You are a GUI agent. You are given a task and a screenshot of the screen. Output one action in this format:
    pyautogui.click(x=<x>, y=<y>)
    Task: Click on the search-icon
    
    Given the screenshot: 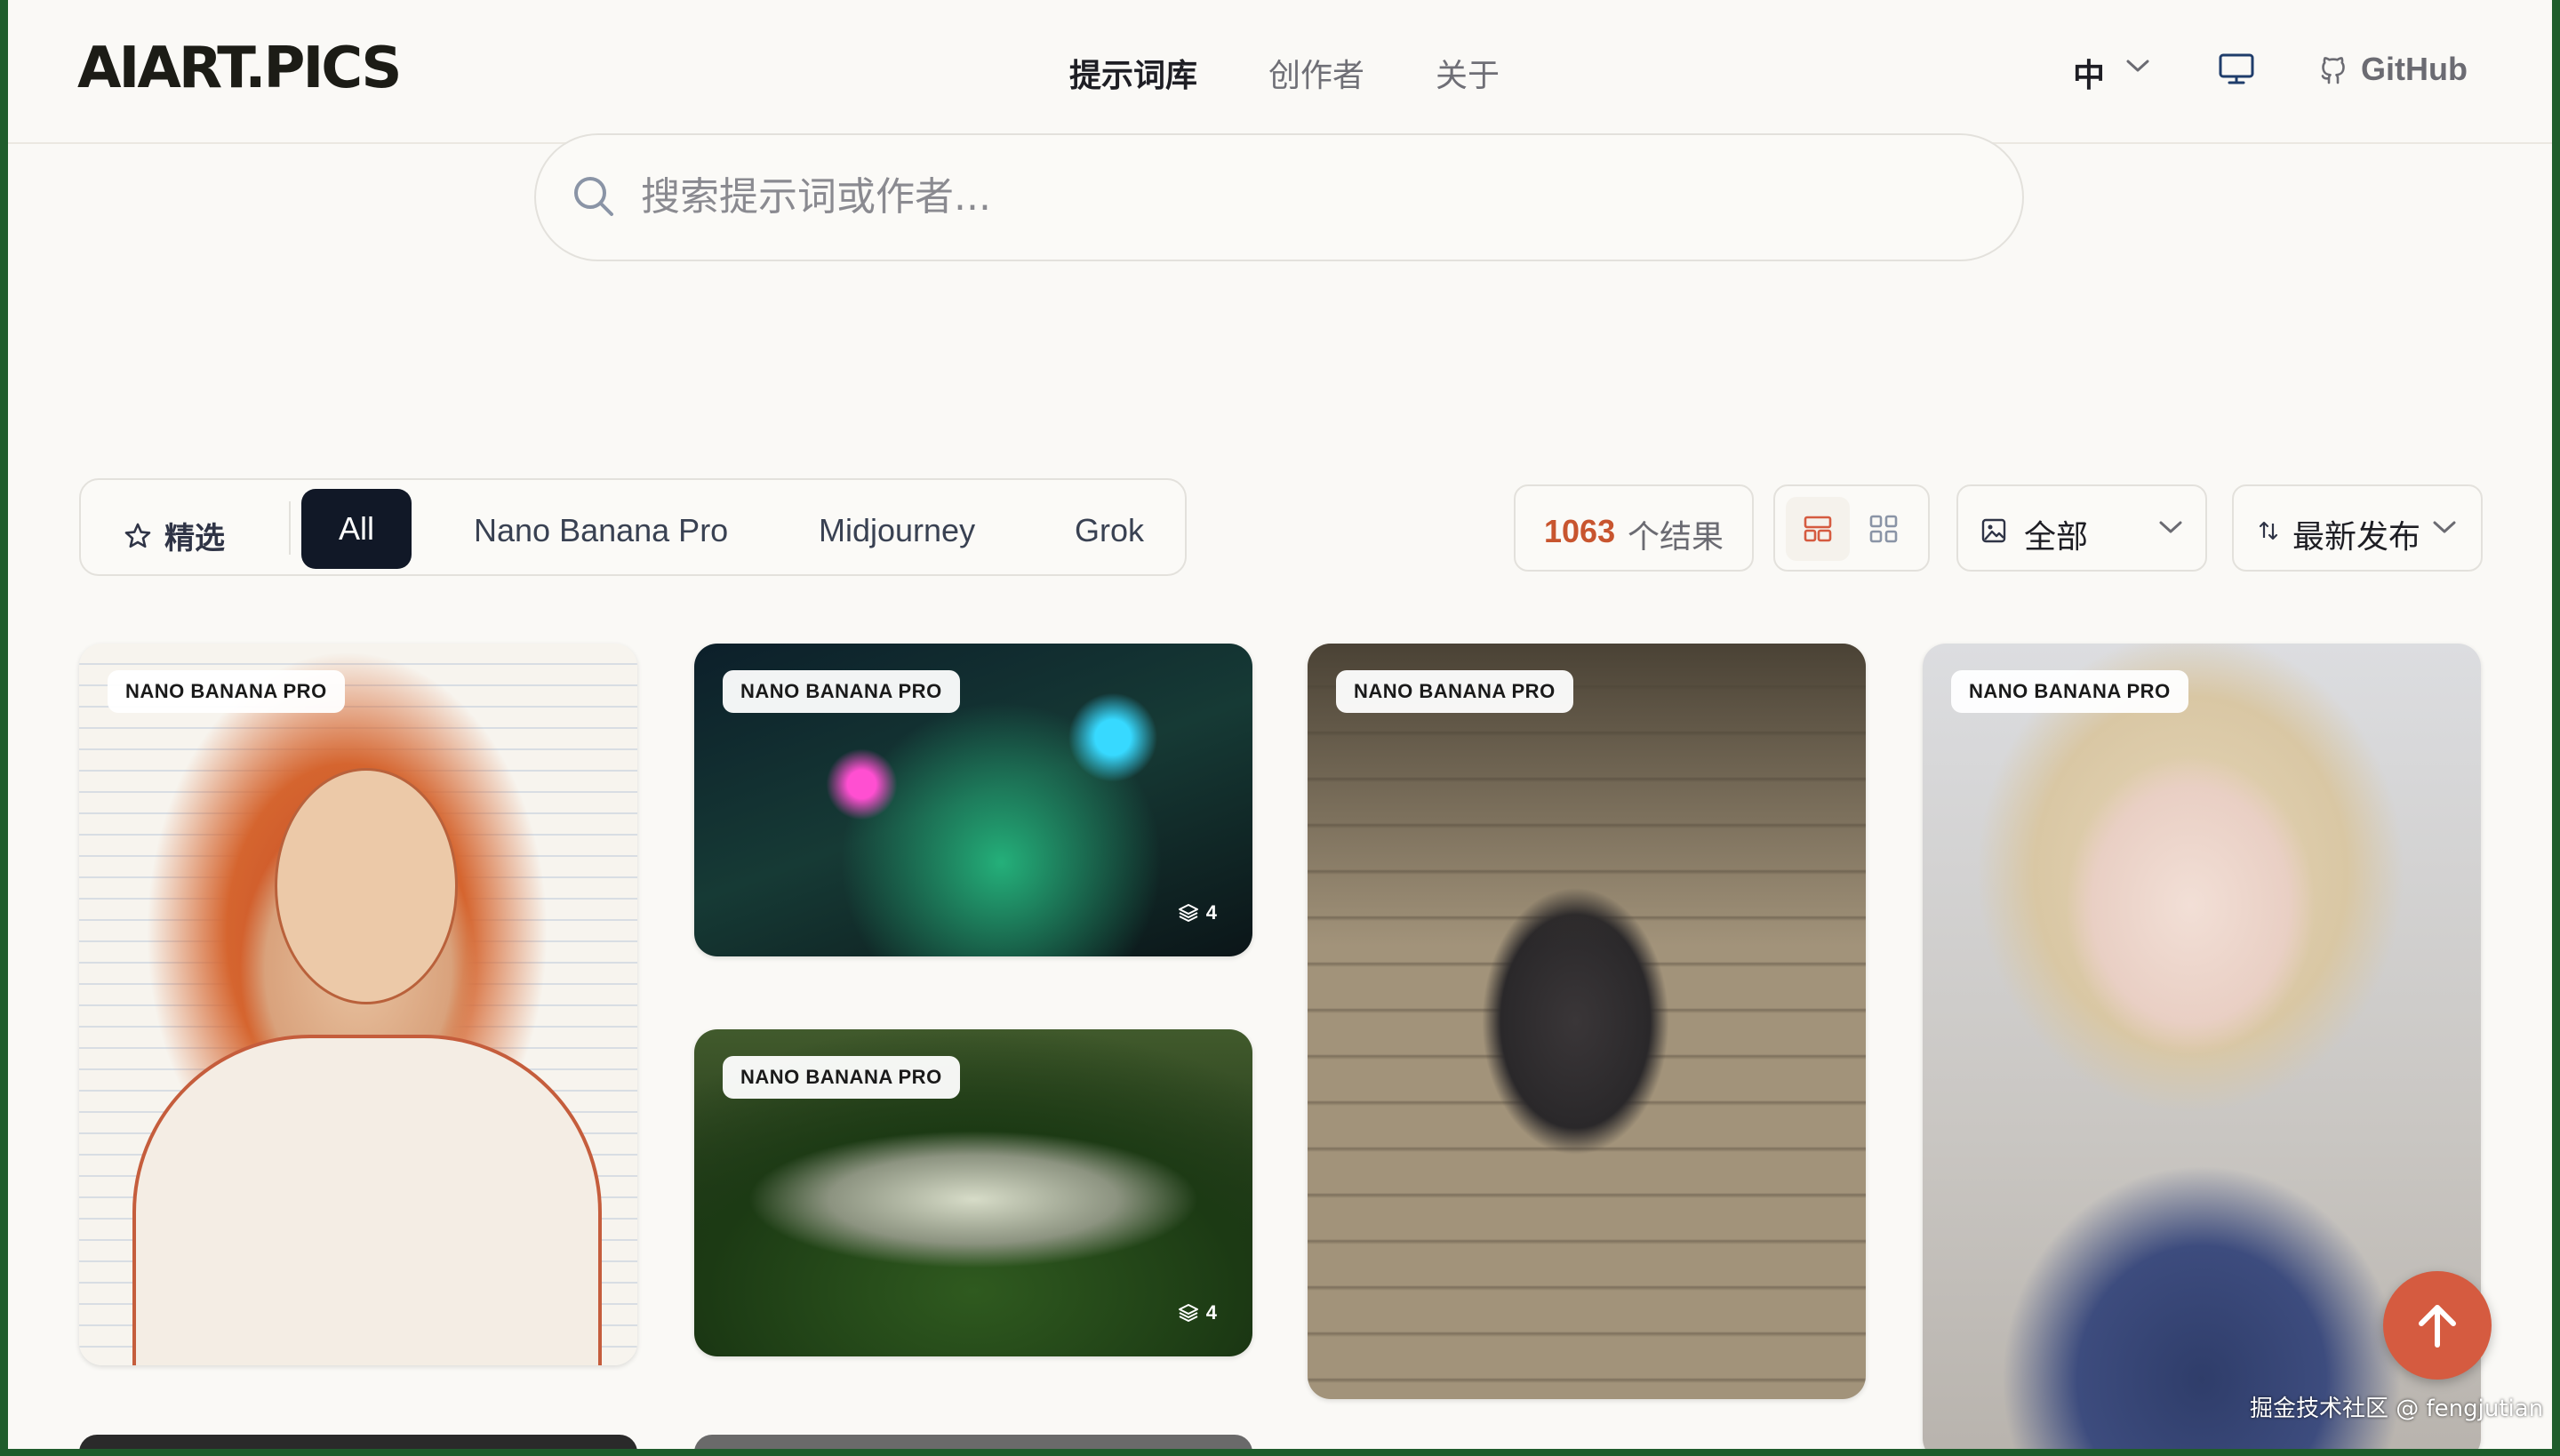 What is the action you would take?
    pyautogui.click(x=593, y=196)
    